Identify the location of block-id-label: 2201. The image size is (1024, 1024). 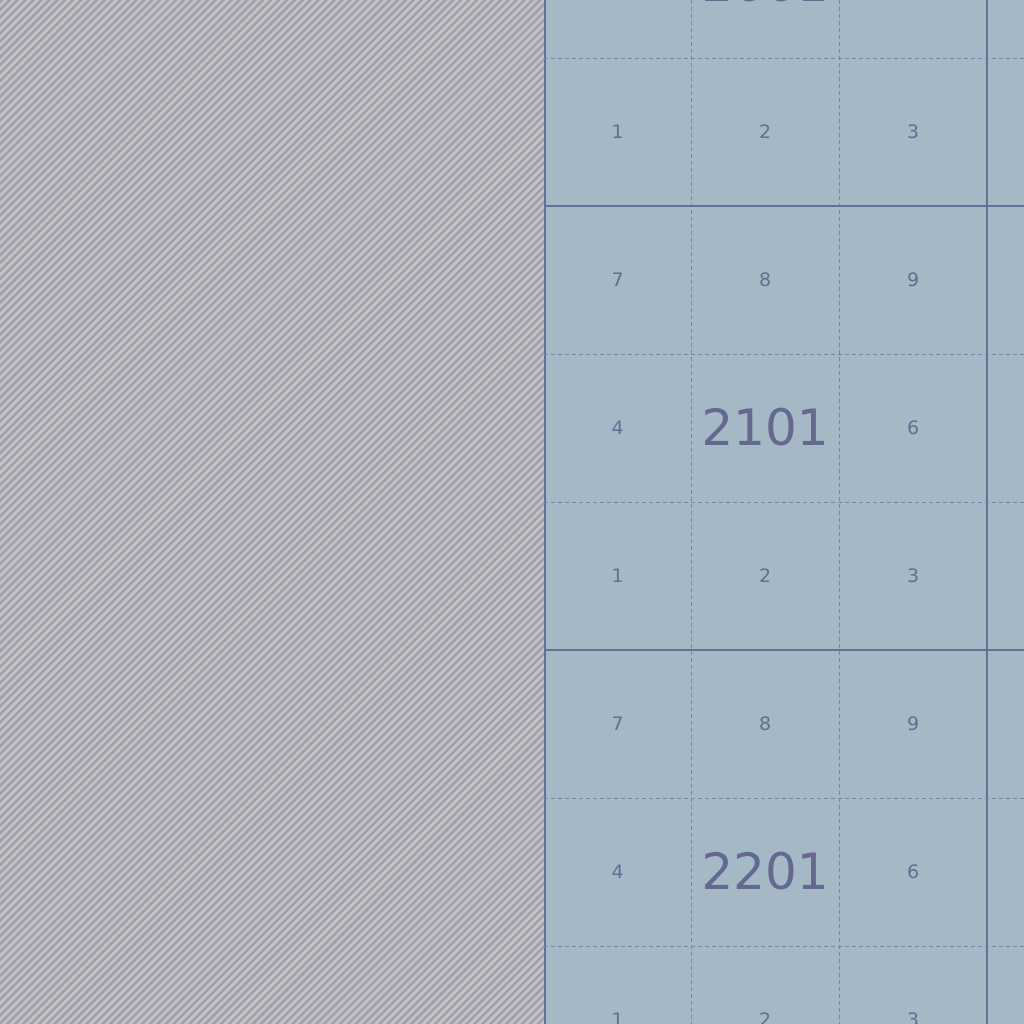
(765, 872).